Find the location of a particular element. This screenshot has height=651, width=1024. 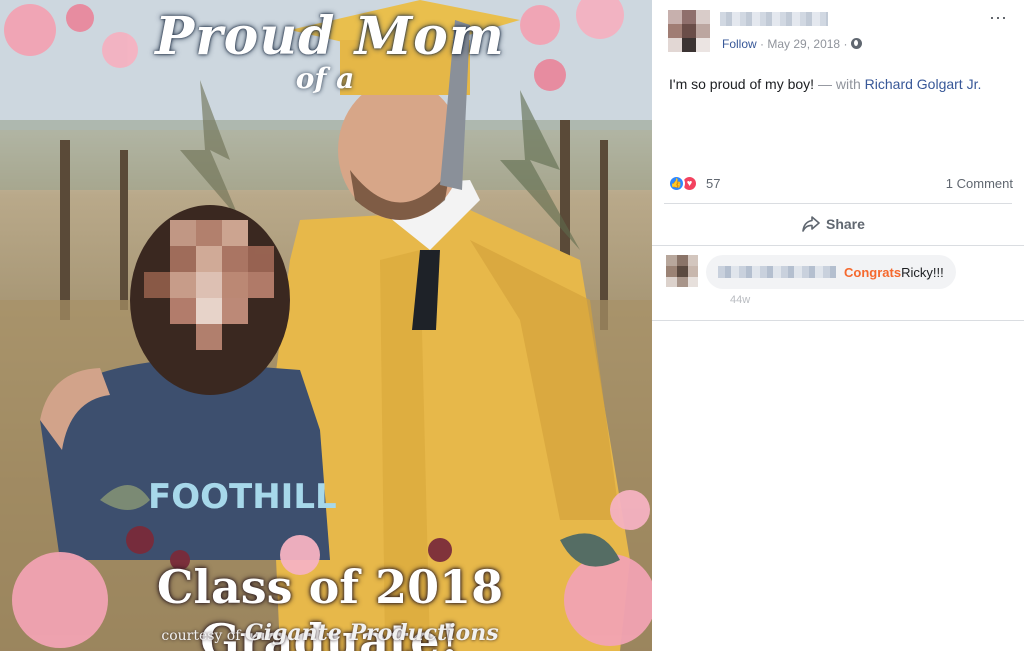

comment-bubble: Congrats Ricky!!! is located at coordinates (831, 272).